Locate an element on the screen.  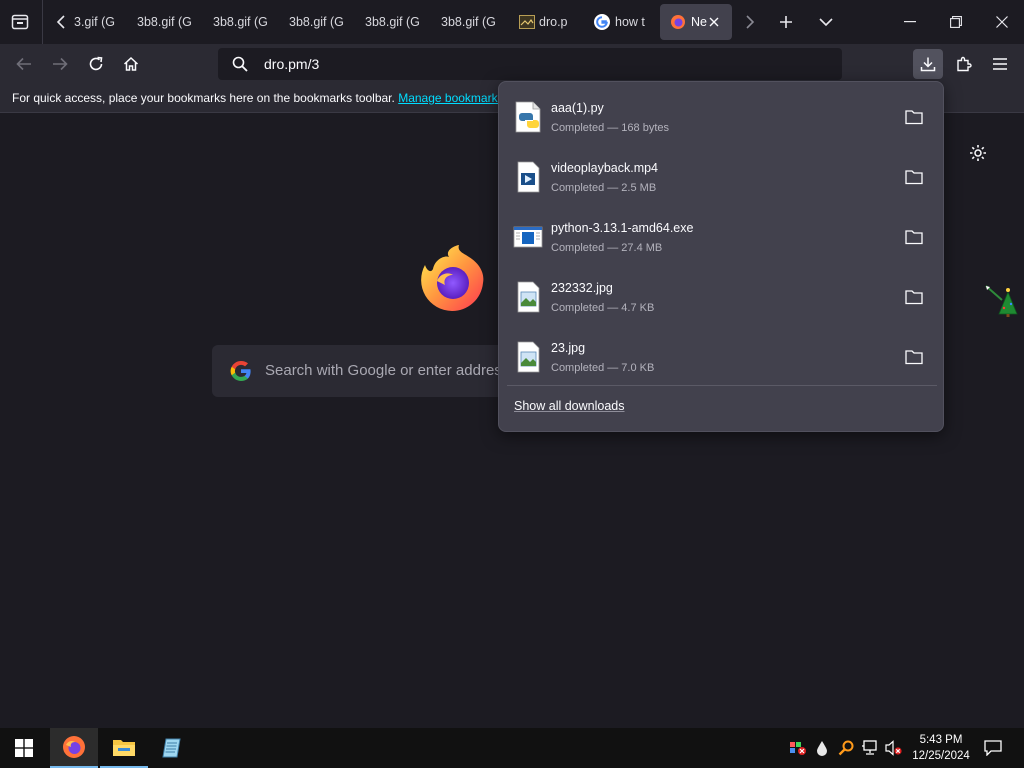
tab-label: Ne is located at coordinates (699, 22).